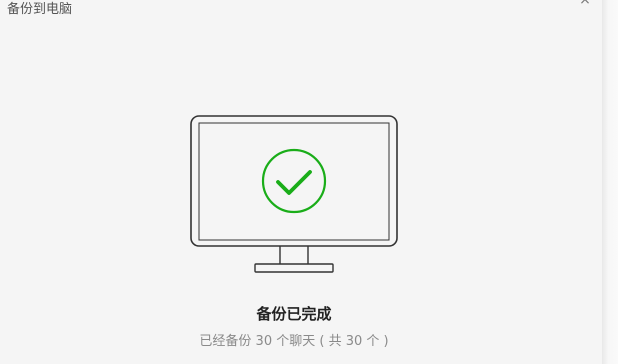 This screenshot has height=364, width=618. I want to click on status-detail: 已经备份 30 个聊天 ( 共 30 个 ), so click(294, 341).